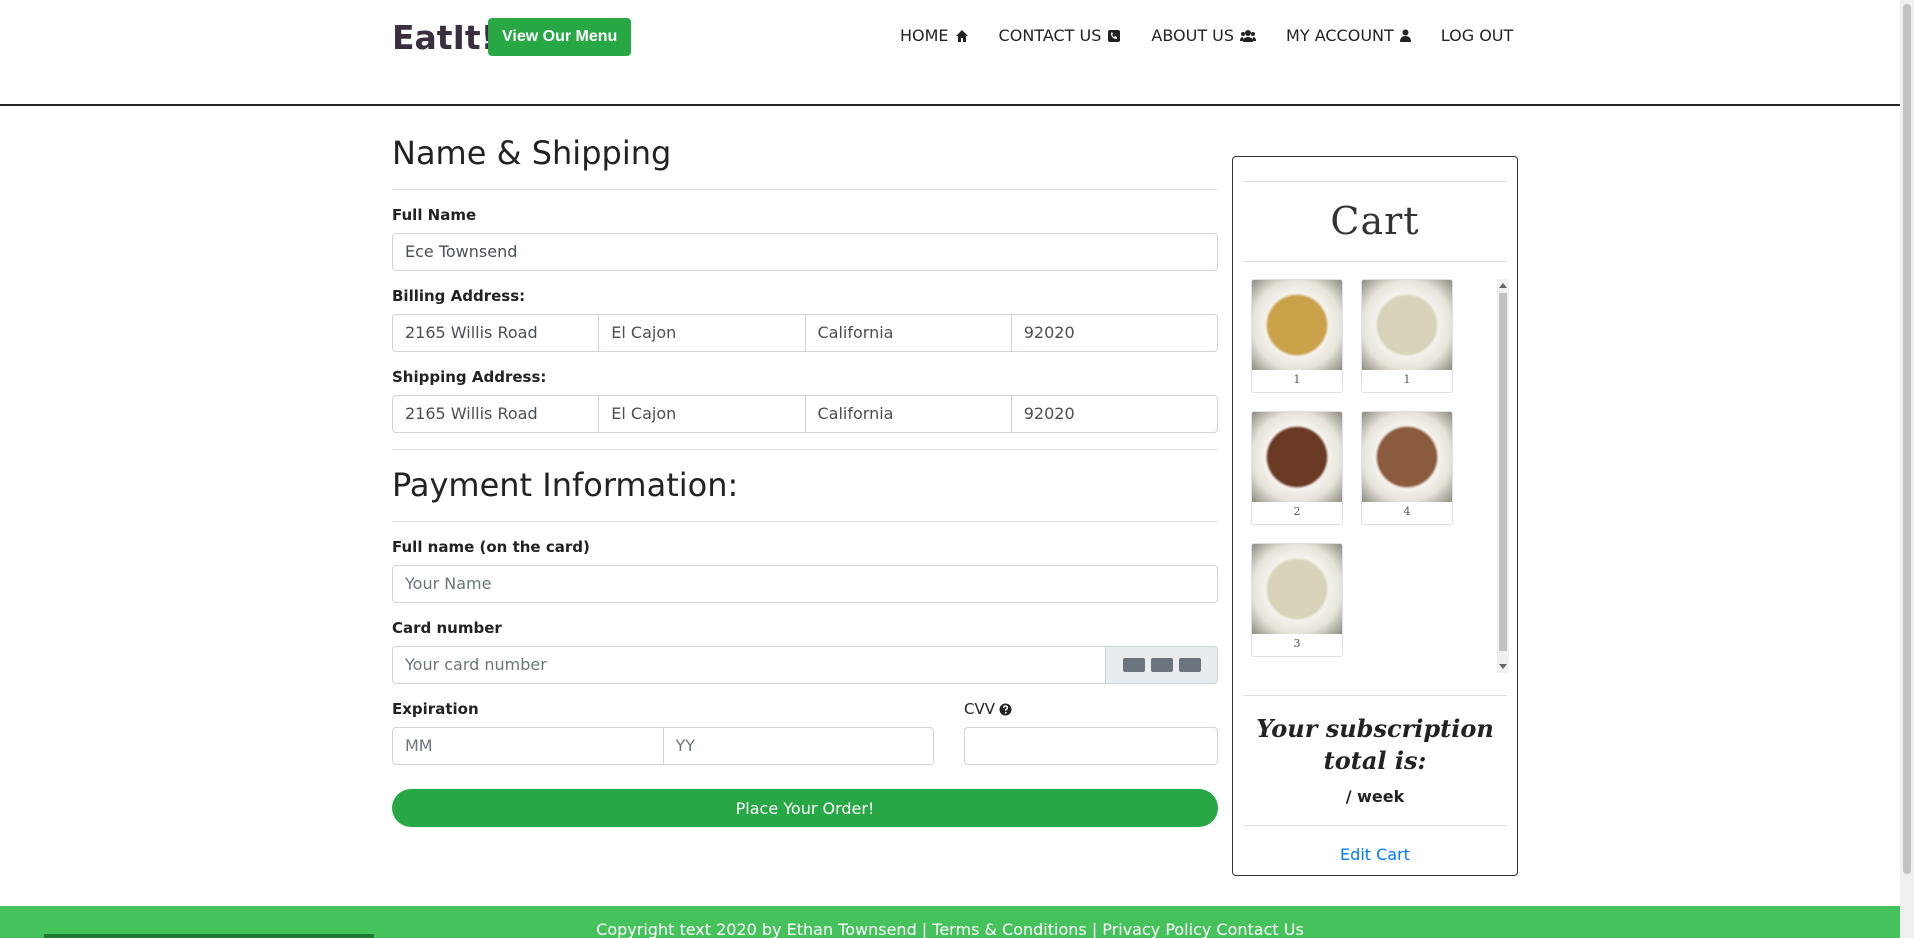 The width and height of the screenshot is (1914, 938). What do you see at coordinates (209, 936) in the screenshot?
I see `footer-accent-bar` at bounding box center [209, 936].